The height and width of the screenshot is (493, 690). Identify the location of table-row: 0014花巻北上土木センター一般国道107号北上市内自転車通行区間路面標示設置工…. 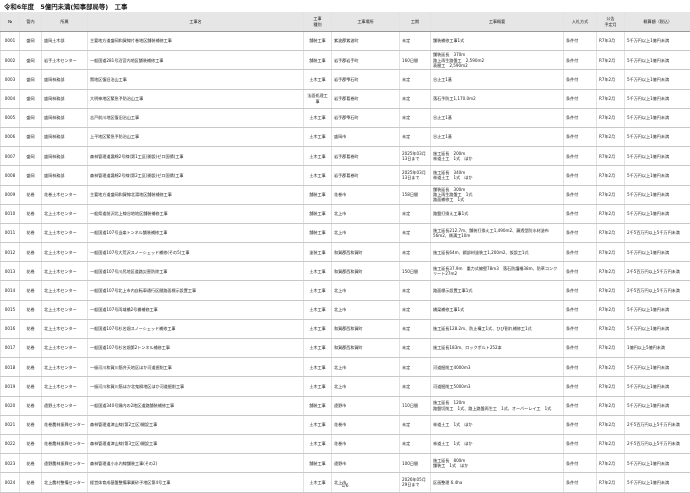
(345, 290).